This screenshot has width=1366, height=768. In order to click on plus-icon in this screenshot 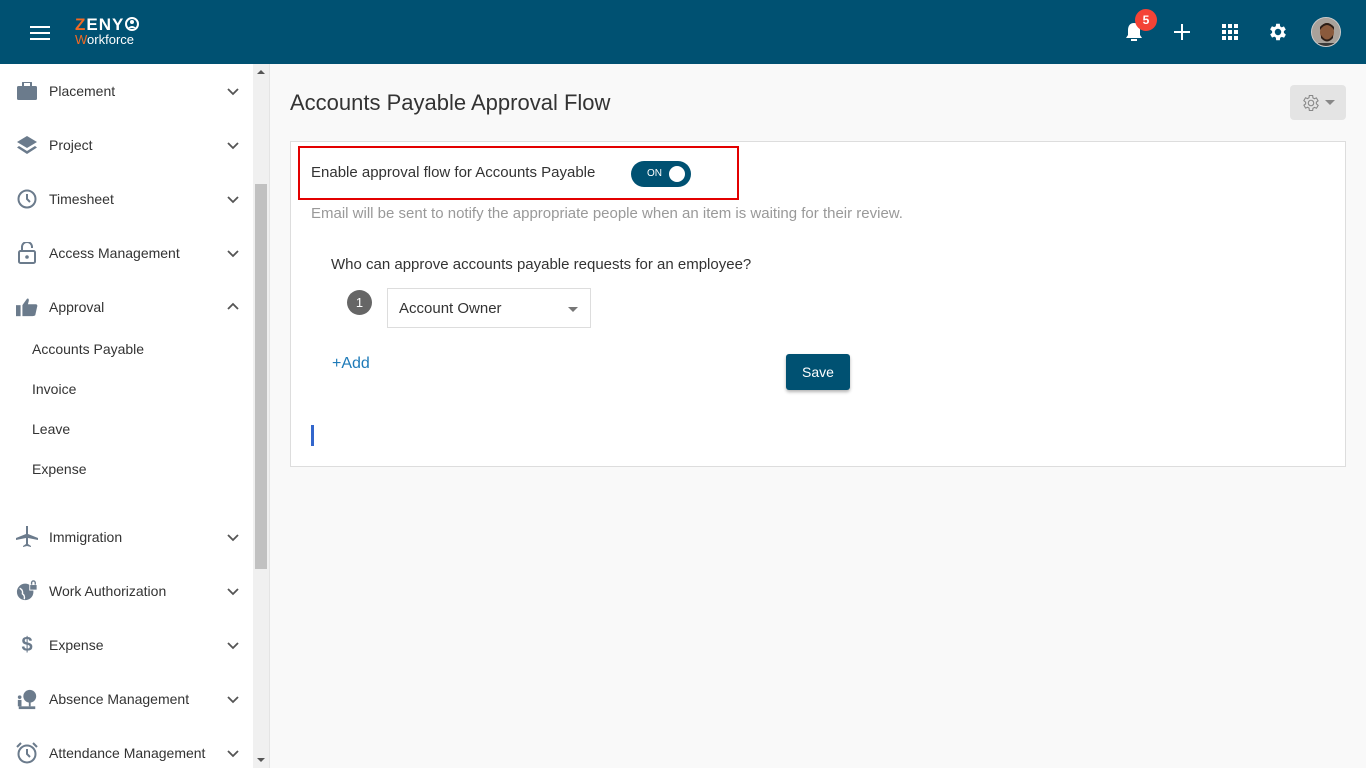, I will do `click(1182, 32)`.